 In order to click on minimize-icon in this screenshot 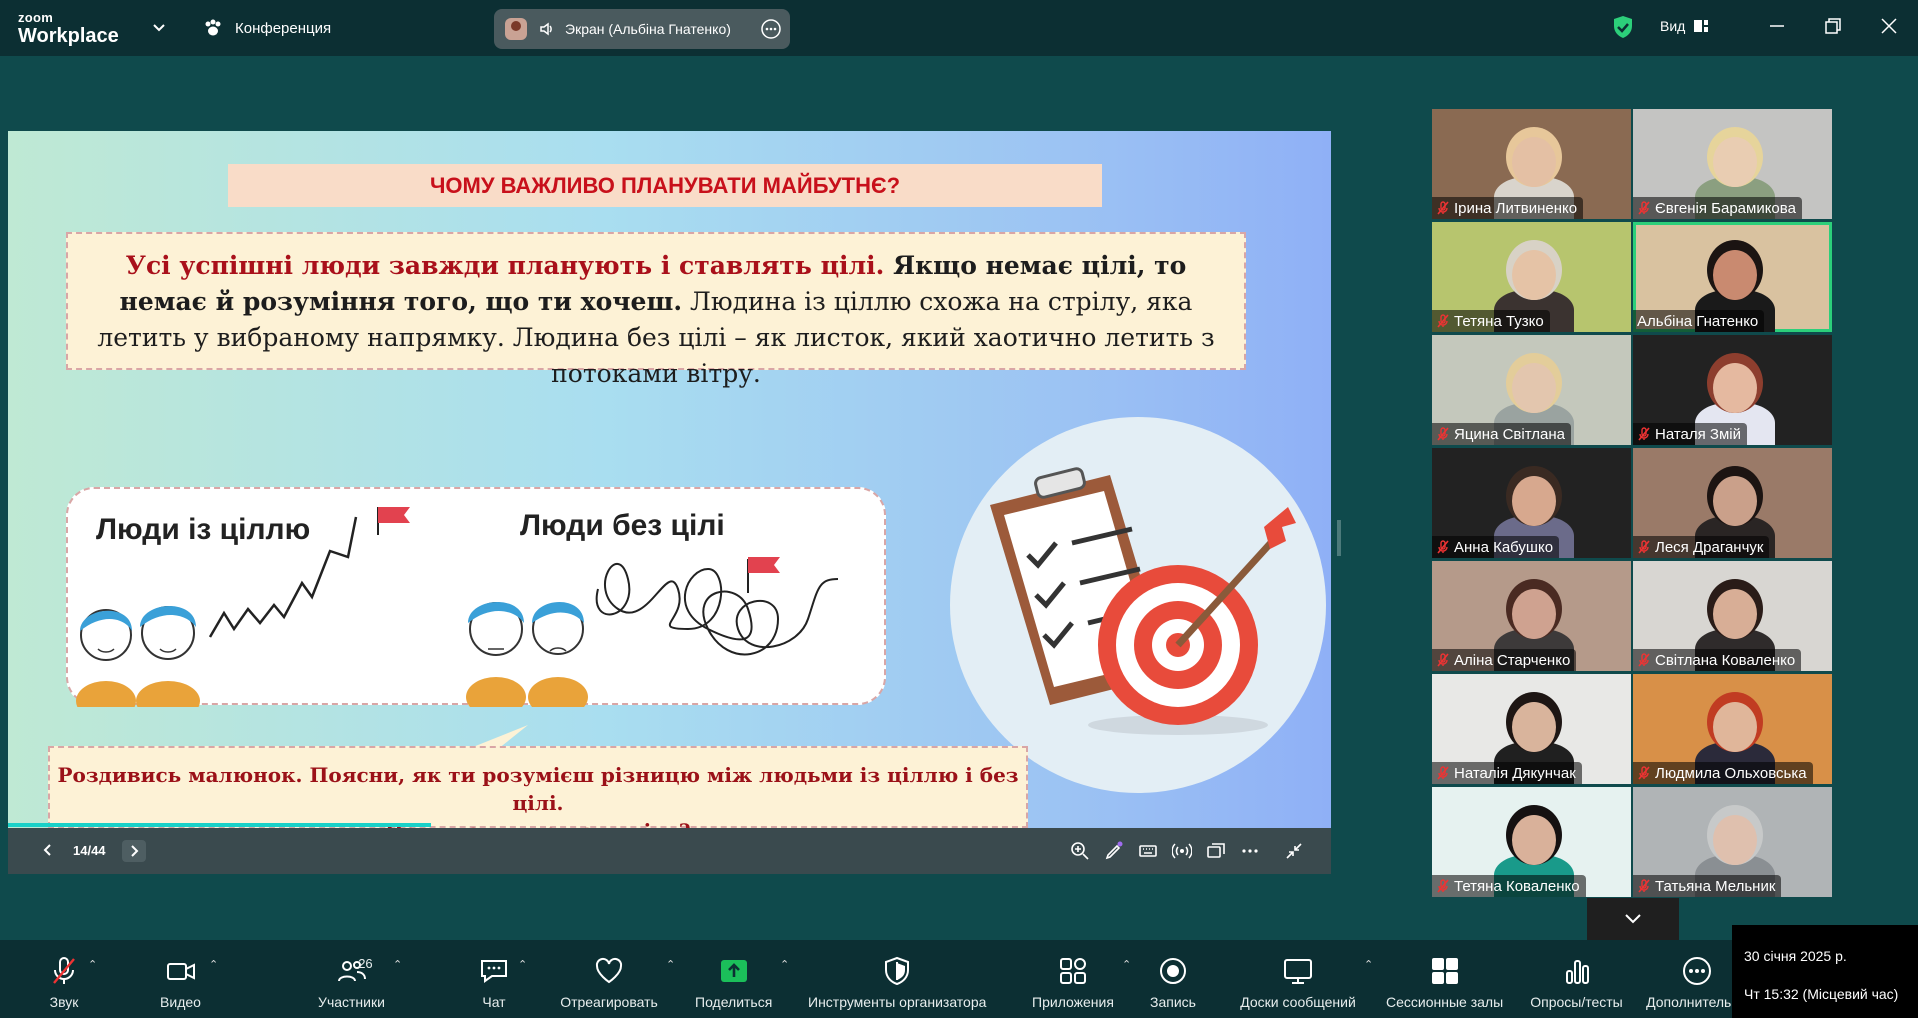, I will do `click(1777, 26)`.